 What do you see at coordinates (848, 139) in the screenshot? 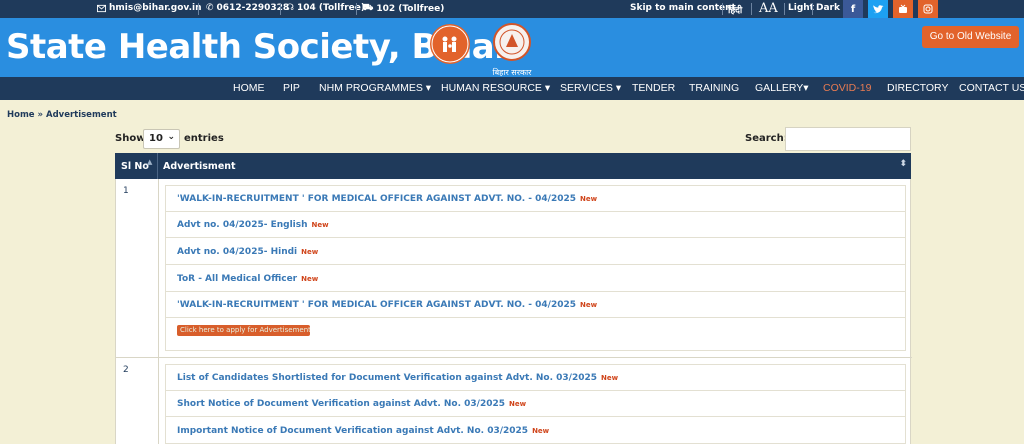
I see `search-input` at bounding box center [848, 139].